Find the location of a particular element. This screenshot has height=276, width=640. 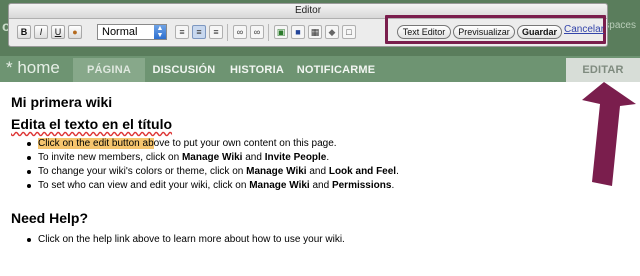

text-editor-button: Text Editor is located at coordinates (424, 32).